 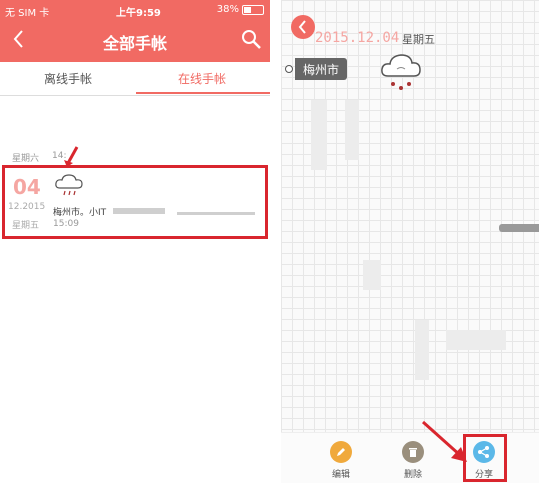 I want to click on journal-weekday: 星期五, so click(x=418, y=39).